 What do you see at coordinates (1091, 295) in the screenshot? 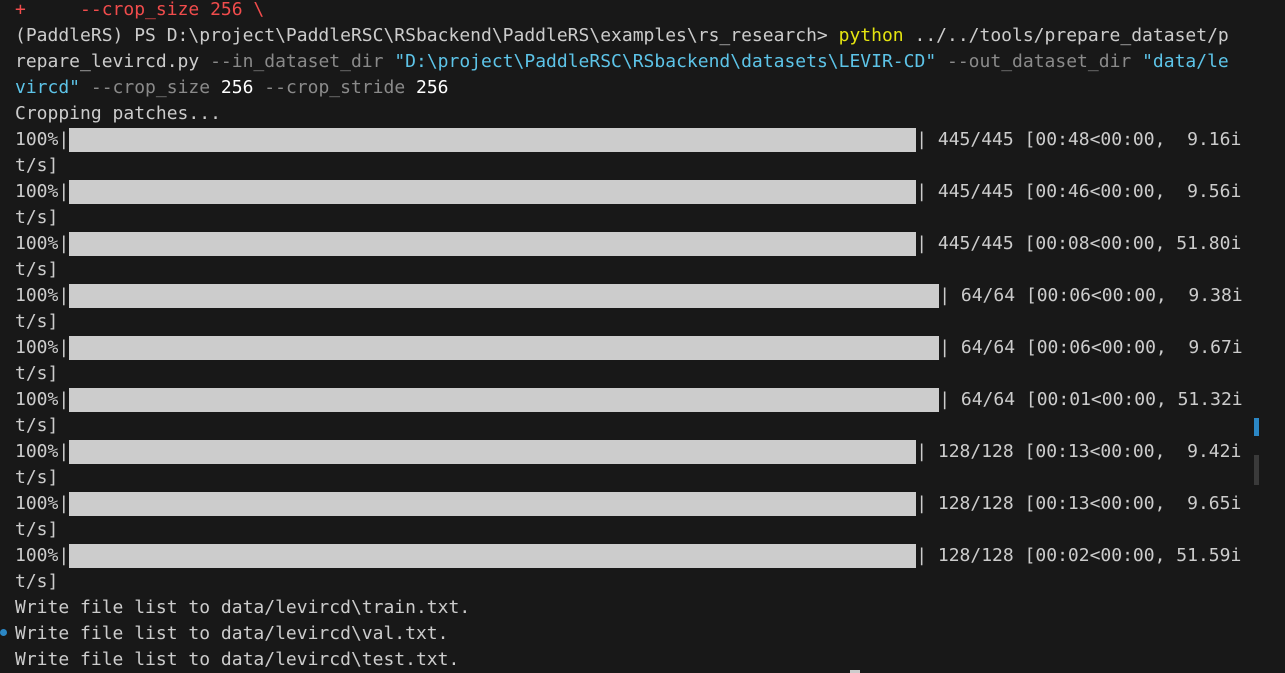
I see `progress-stats: | 64/64 [00:06<00:00, 9.38i` at bounding box center [1091, 295].